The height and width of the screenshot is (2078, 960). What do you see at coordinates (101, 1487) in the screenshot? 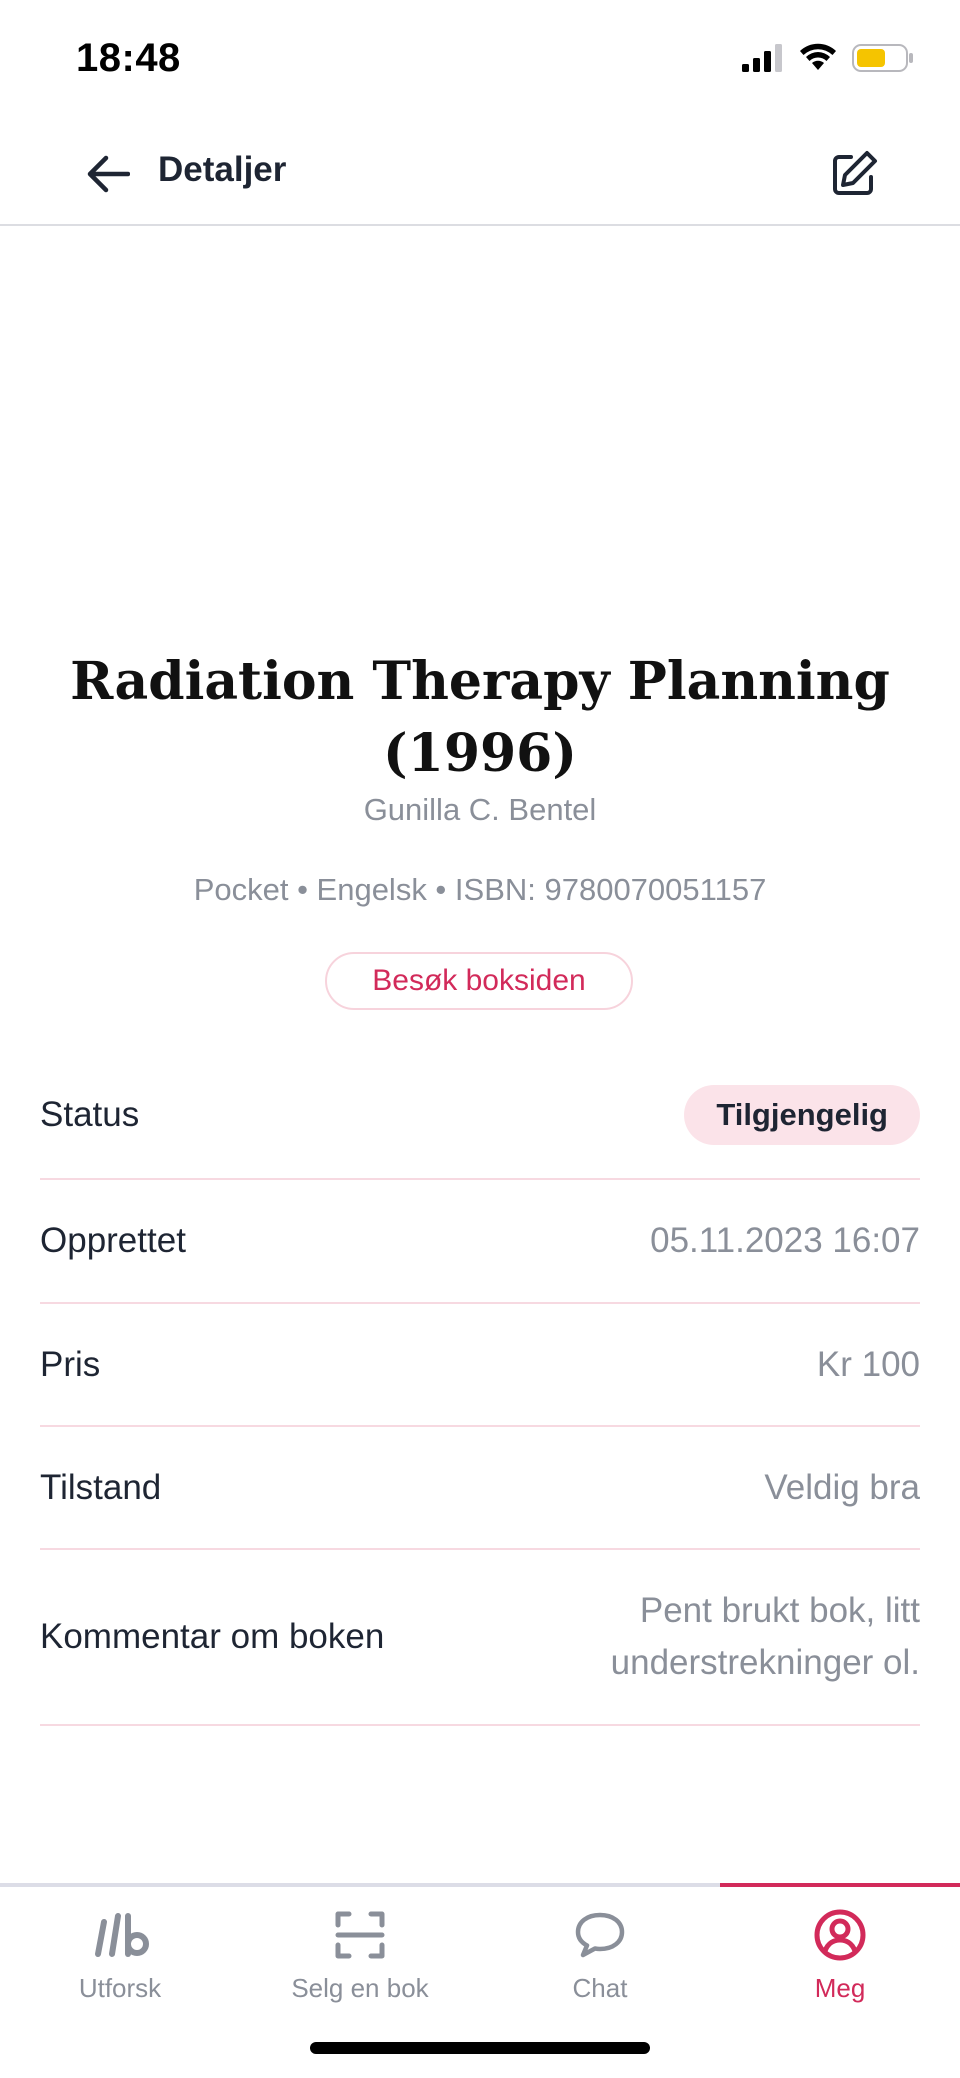
I see `condition-label: Tilstand` at bounding box center [101, 1487].